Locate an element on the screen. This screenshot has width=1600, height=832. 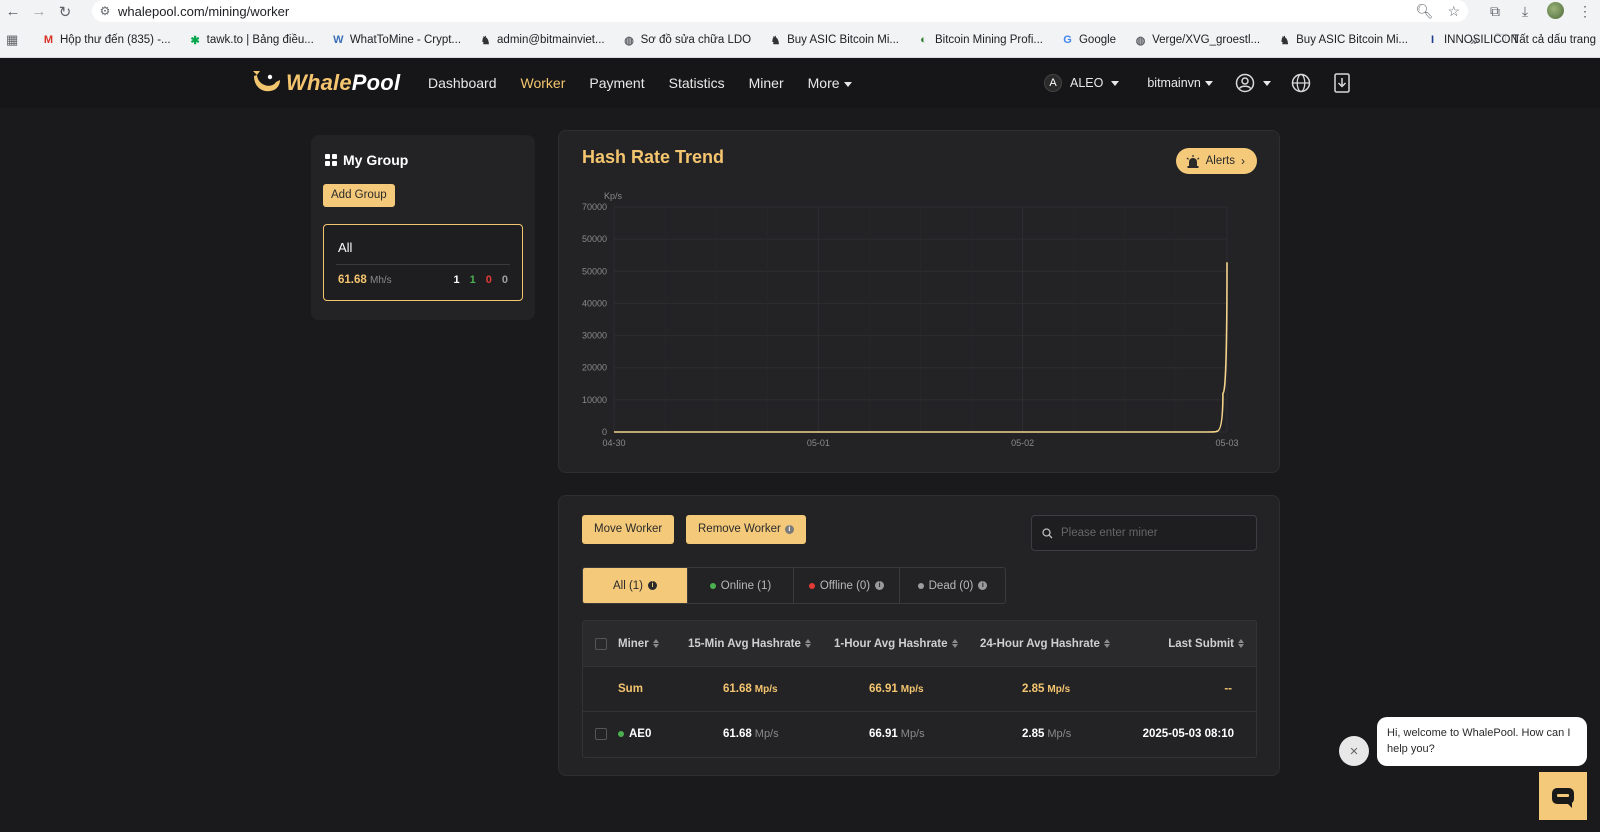
download-icon: ⤓ is located at coordinates (1525, 11).